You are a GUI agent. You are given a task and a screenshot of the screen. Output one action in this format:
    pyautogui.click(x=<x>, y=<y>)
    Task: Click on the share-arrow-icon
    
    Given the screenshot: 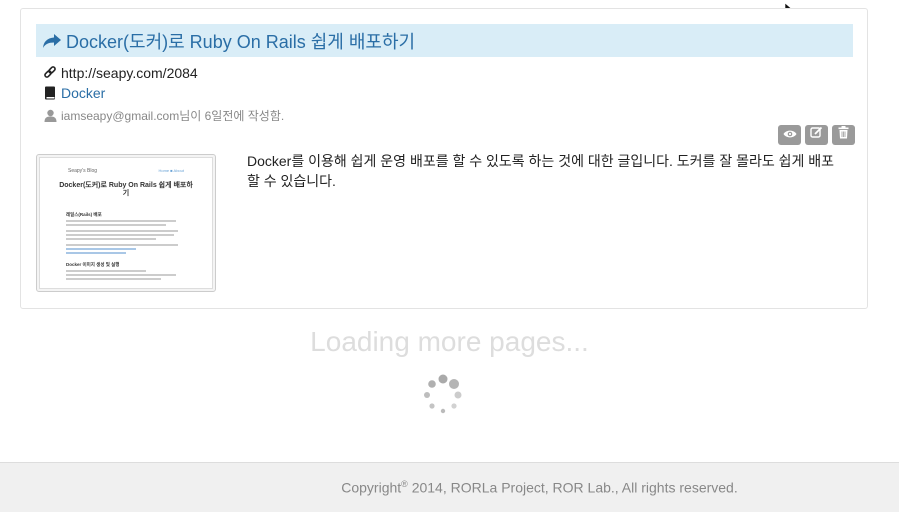 What is the action you would take?
    pyautogui.click(x=52, y=41)
    